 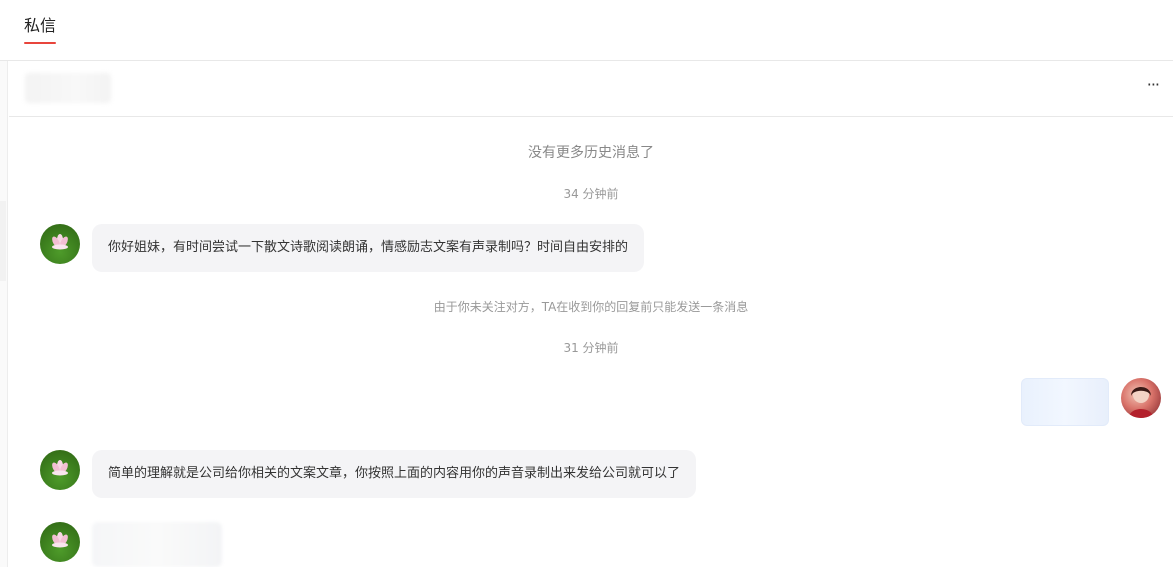 What do you see at coordinates (591, 307) in the screenshot?
I see `follow-notice-text: 由于你未关注对方，TA在收到你的回复前只能发送一条消息` at bounding box center [591, 307].